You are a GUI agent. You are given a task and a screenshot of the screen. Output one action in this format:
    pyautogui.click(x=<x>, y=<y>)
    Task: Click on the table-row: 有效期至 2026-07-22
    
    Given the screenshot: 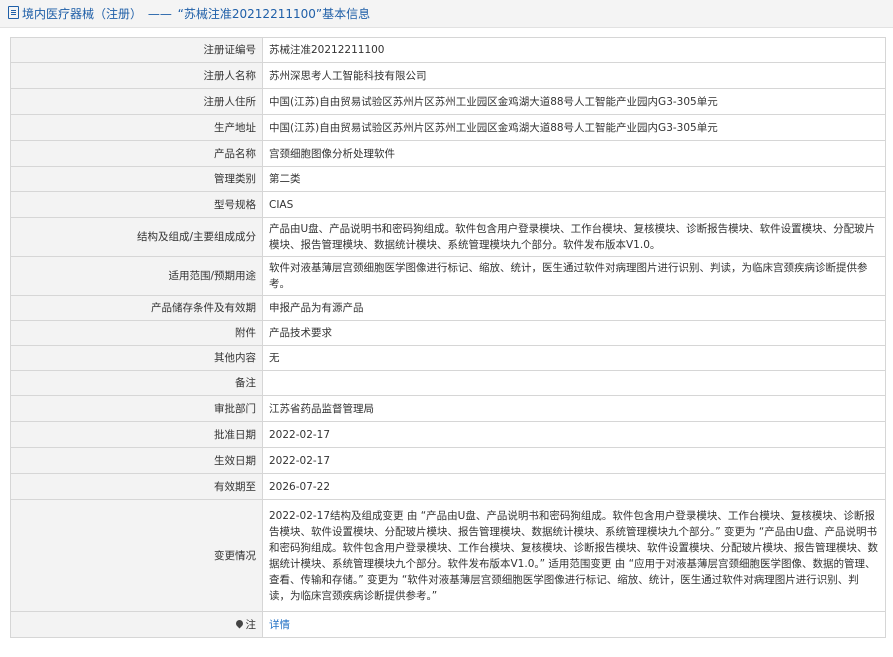 What is the action you would take?
    pyautogui.click(x=448, y=486)
    